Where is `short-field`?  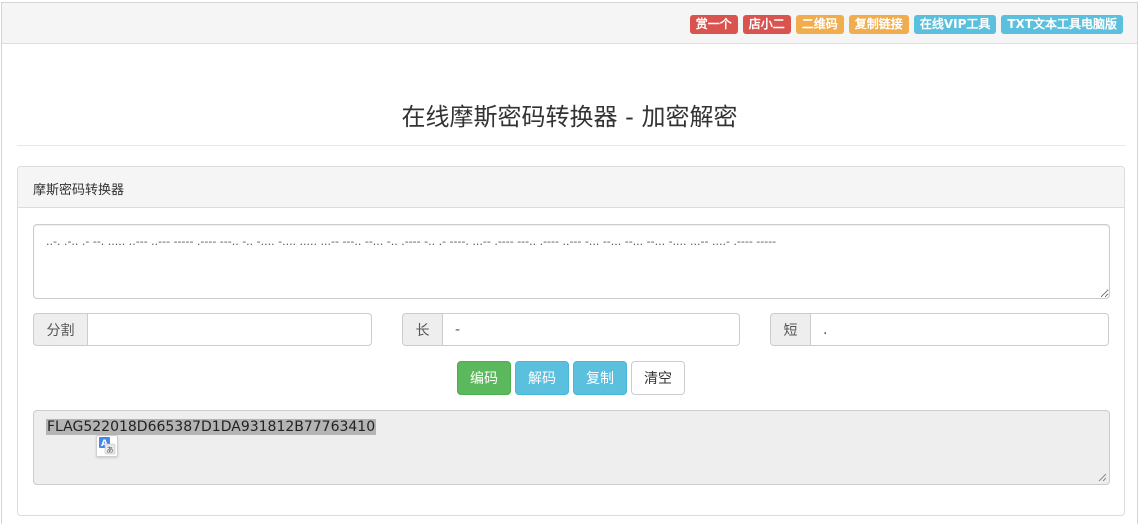 short-field is located at coordinates (959, 329).